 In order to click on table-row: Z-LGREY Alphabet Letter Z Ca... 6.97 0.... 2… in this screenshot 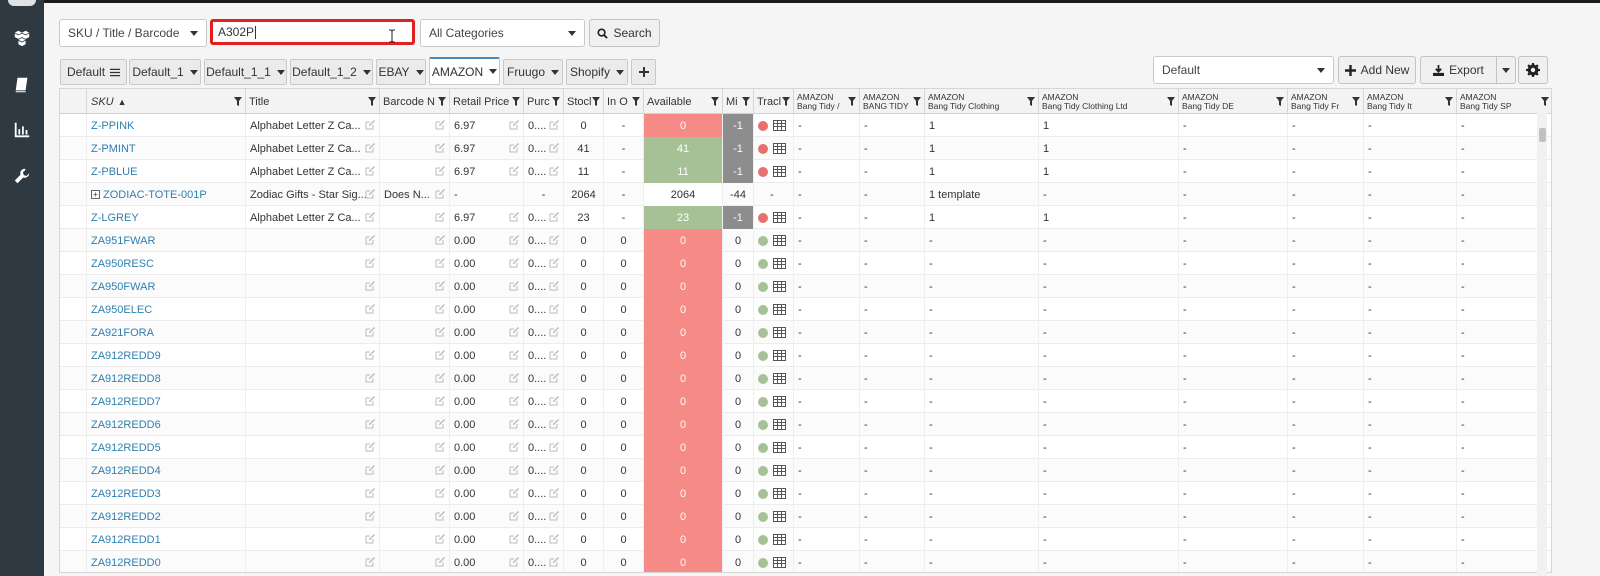, I will do `click(805, 217)`.